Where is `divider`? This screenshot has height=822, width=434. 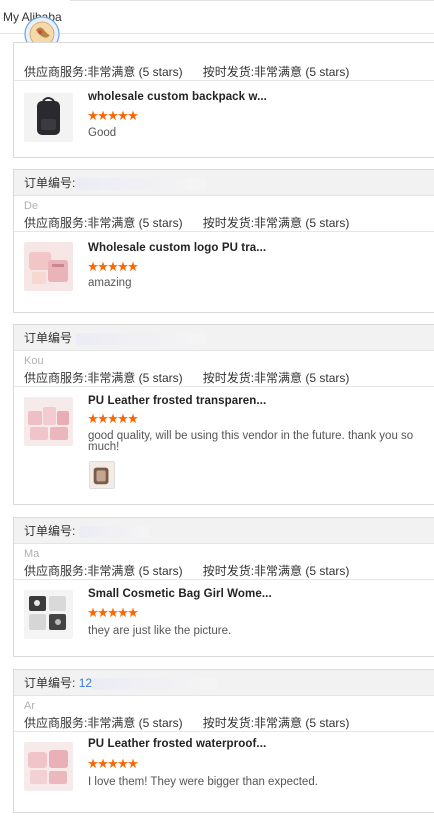
divider is located at coordinates (252, 0).